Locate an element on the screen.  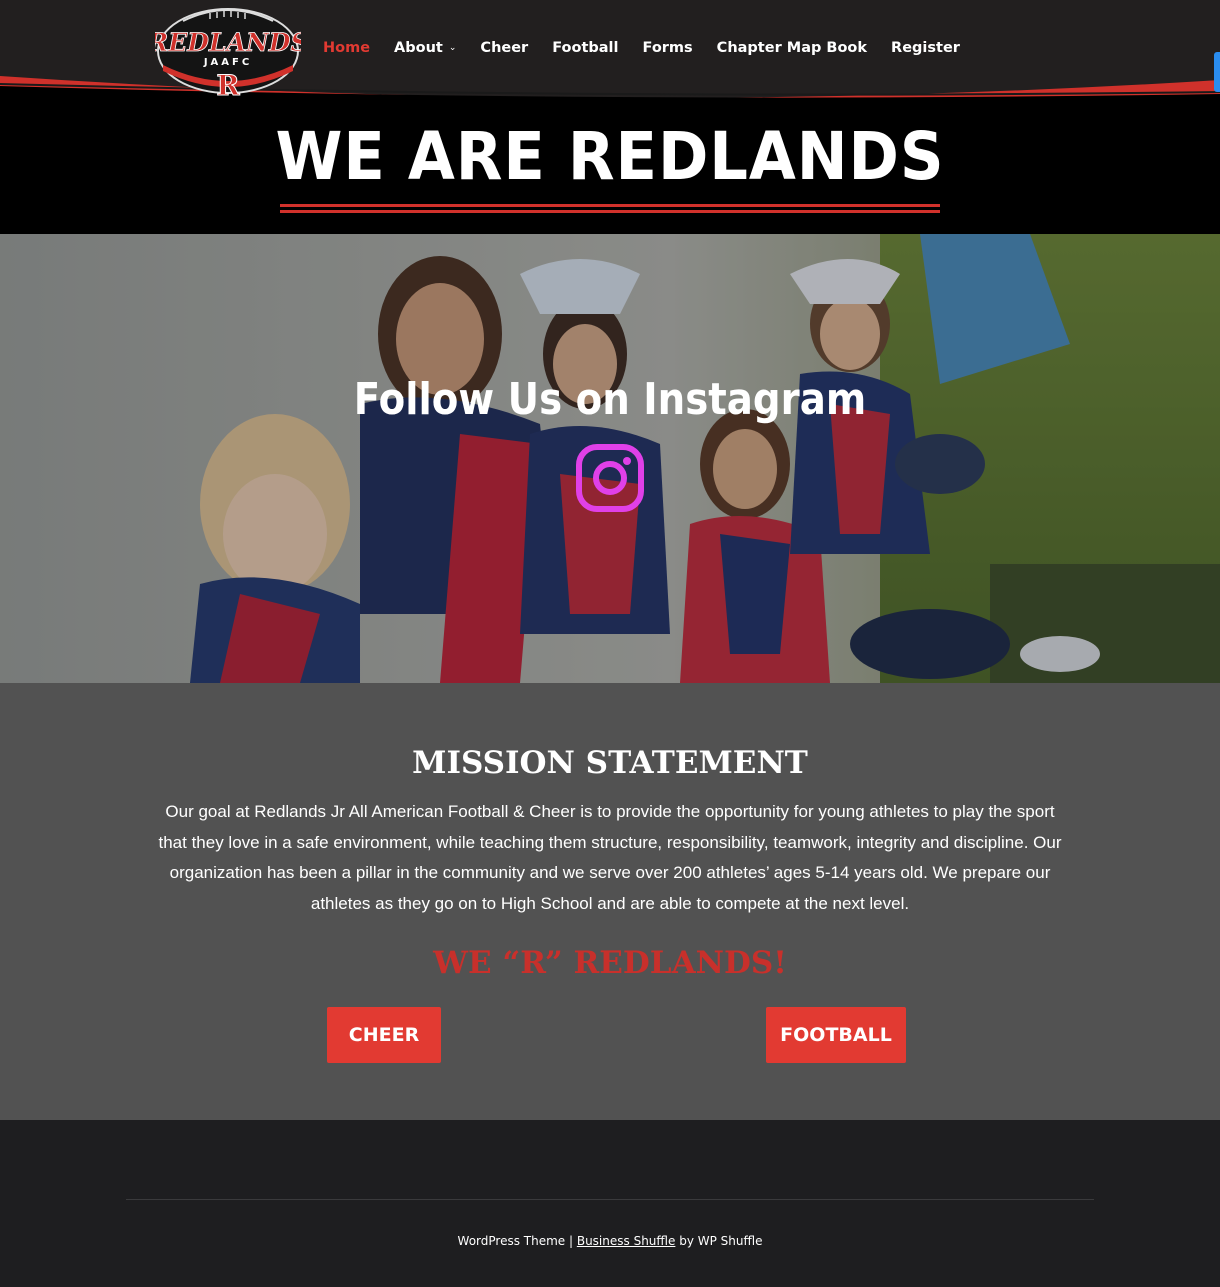
site-logo: REDLANDS JAAFC R is located at coordinates (227, 54).